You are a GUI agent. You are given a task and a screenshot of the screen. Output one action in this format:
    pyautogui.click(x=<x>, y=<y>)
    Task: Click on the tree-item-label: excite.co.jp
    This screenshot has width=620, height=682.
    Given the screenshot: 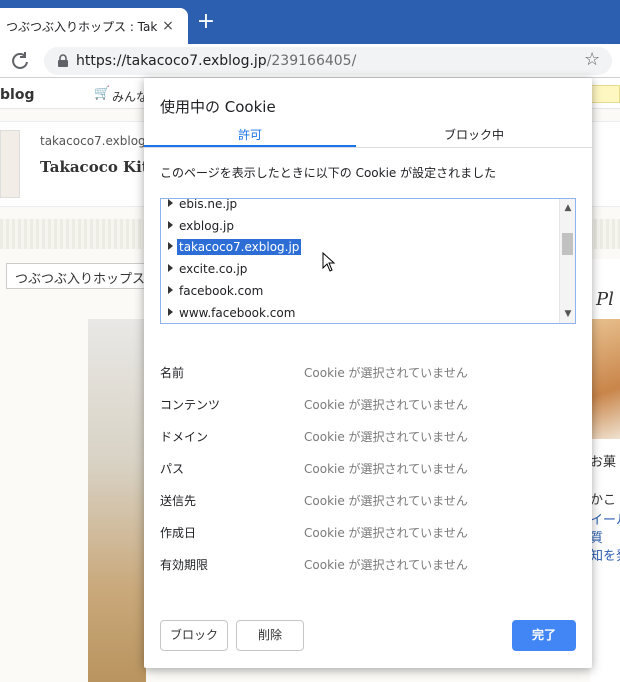 What is the action you would take?
    pyautogui.click(x=213, y=269)
    